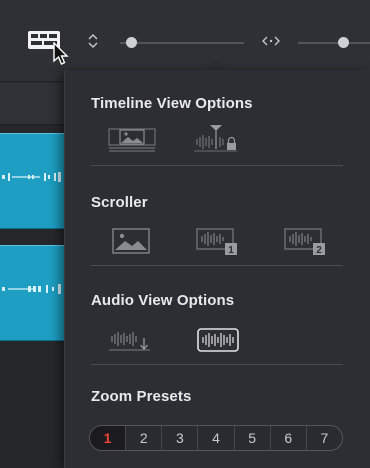 The width and height of the screenshot is (370, 468). What do you see at coordinates (319, 250) in the screenshot?
I see `svg-text: 2` at bounding box center [319, 250].